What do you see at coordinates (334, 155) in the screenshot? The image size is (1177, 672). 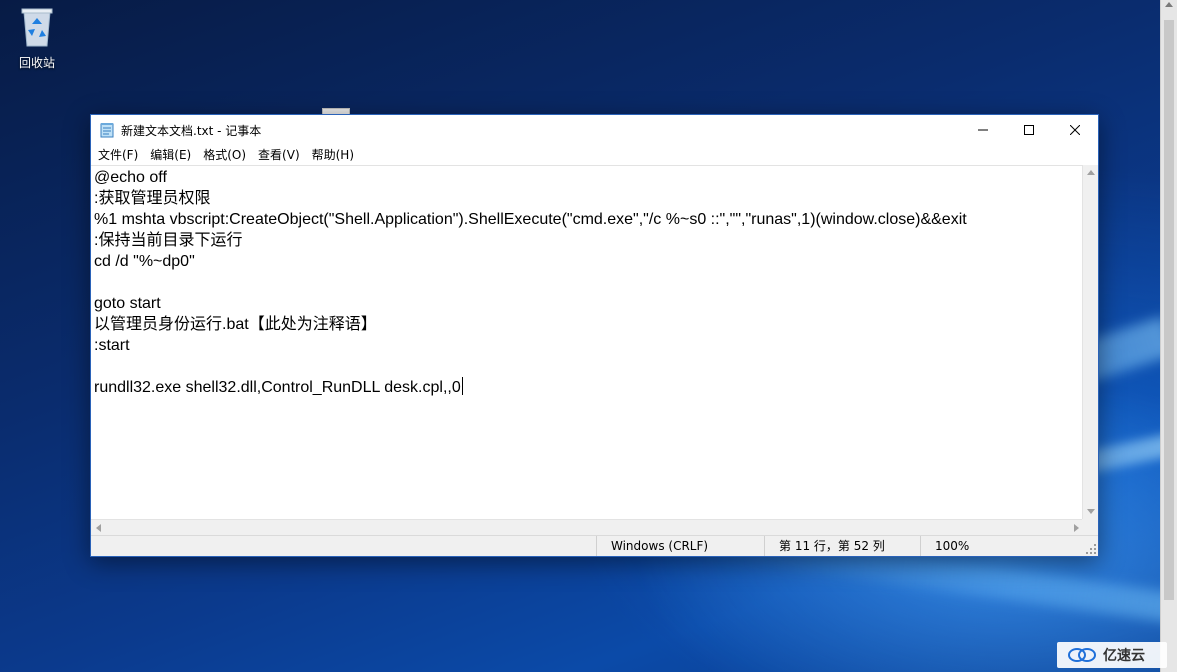 I see `menu-help: 帮助(H)` at bounding box center [334, 155].